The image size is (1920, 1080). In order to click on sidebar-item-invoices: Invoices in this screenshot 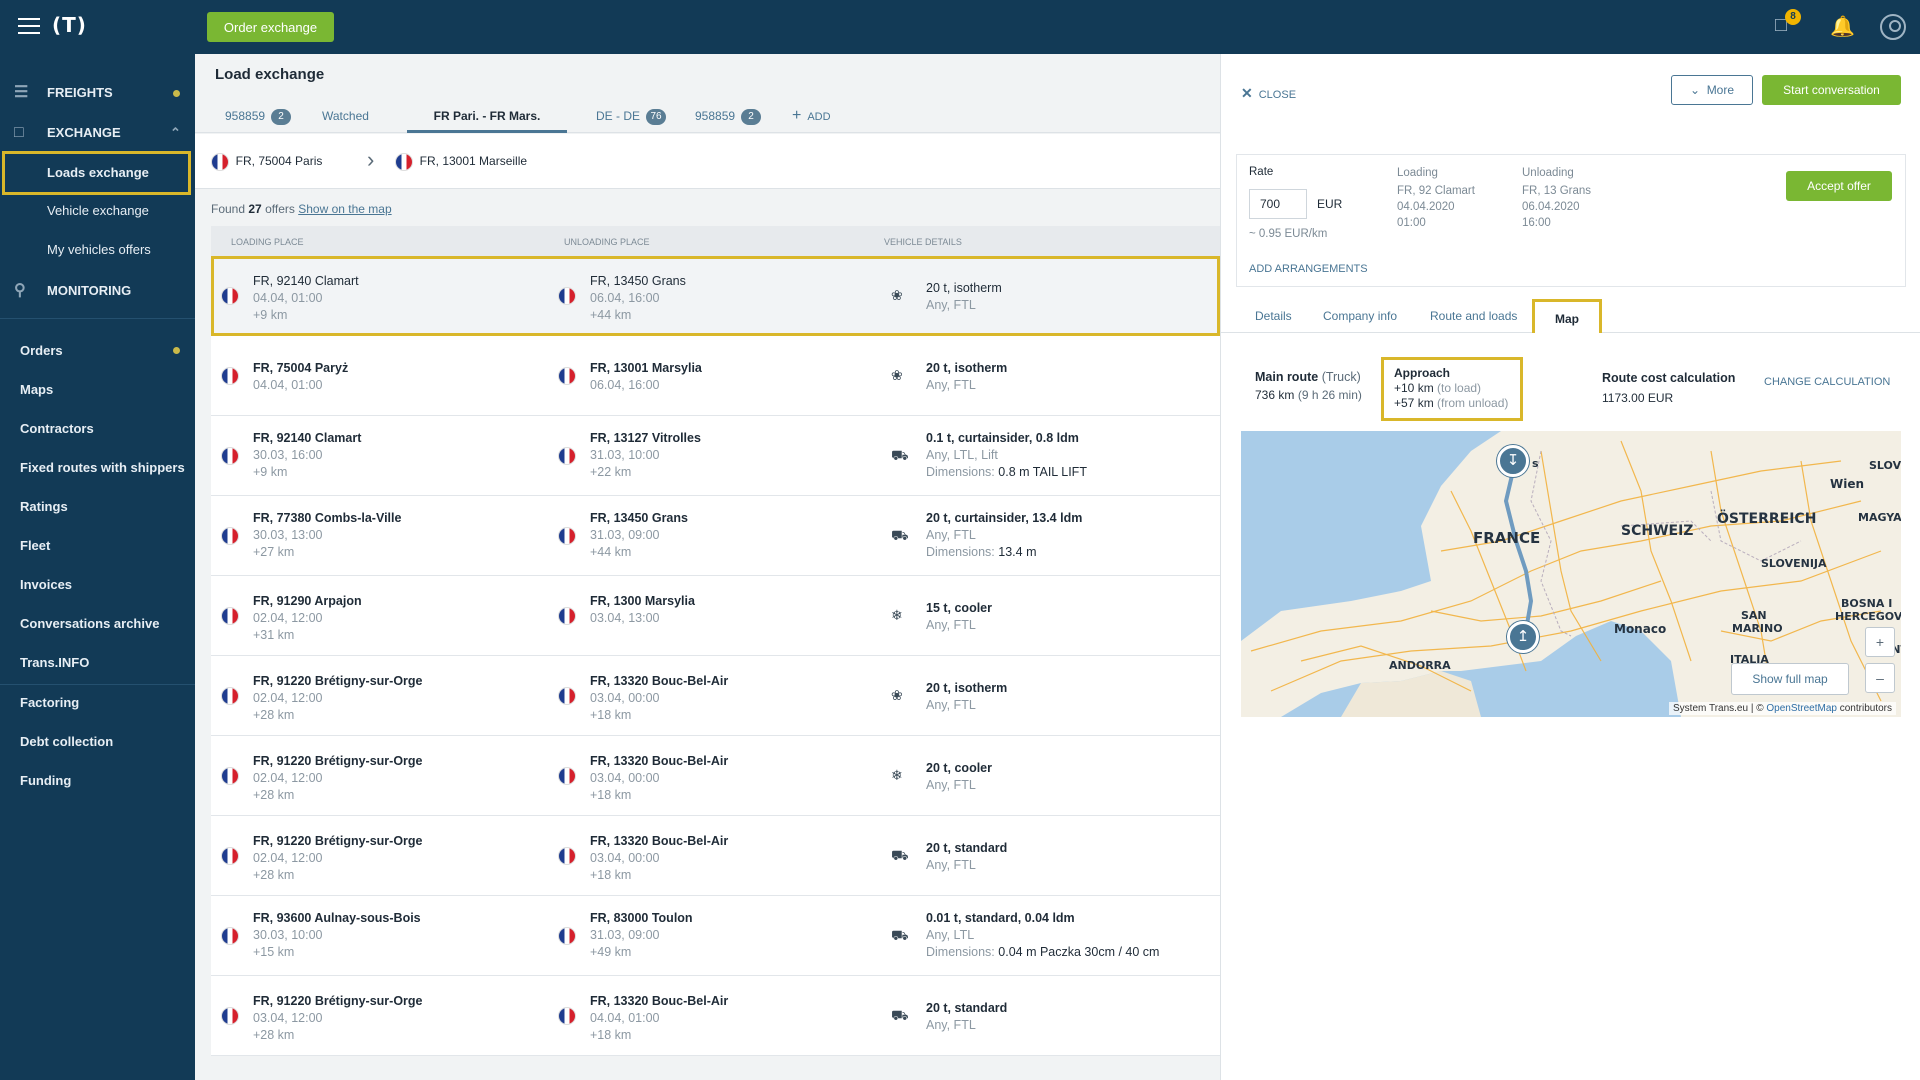, I will do `click(46, 584)`.